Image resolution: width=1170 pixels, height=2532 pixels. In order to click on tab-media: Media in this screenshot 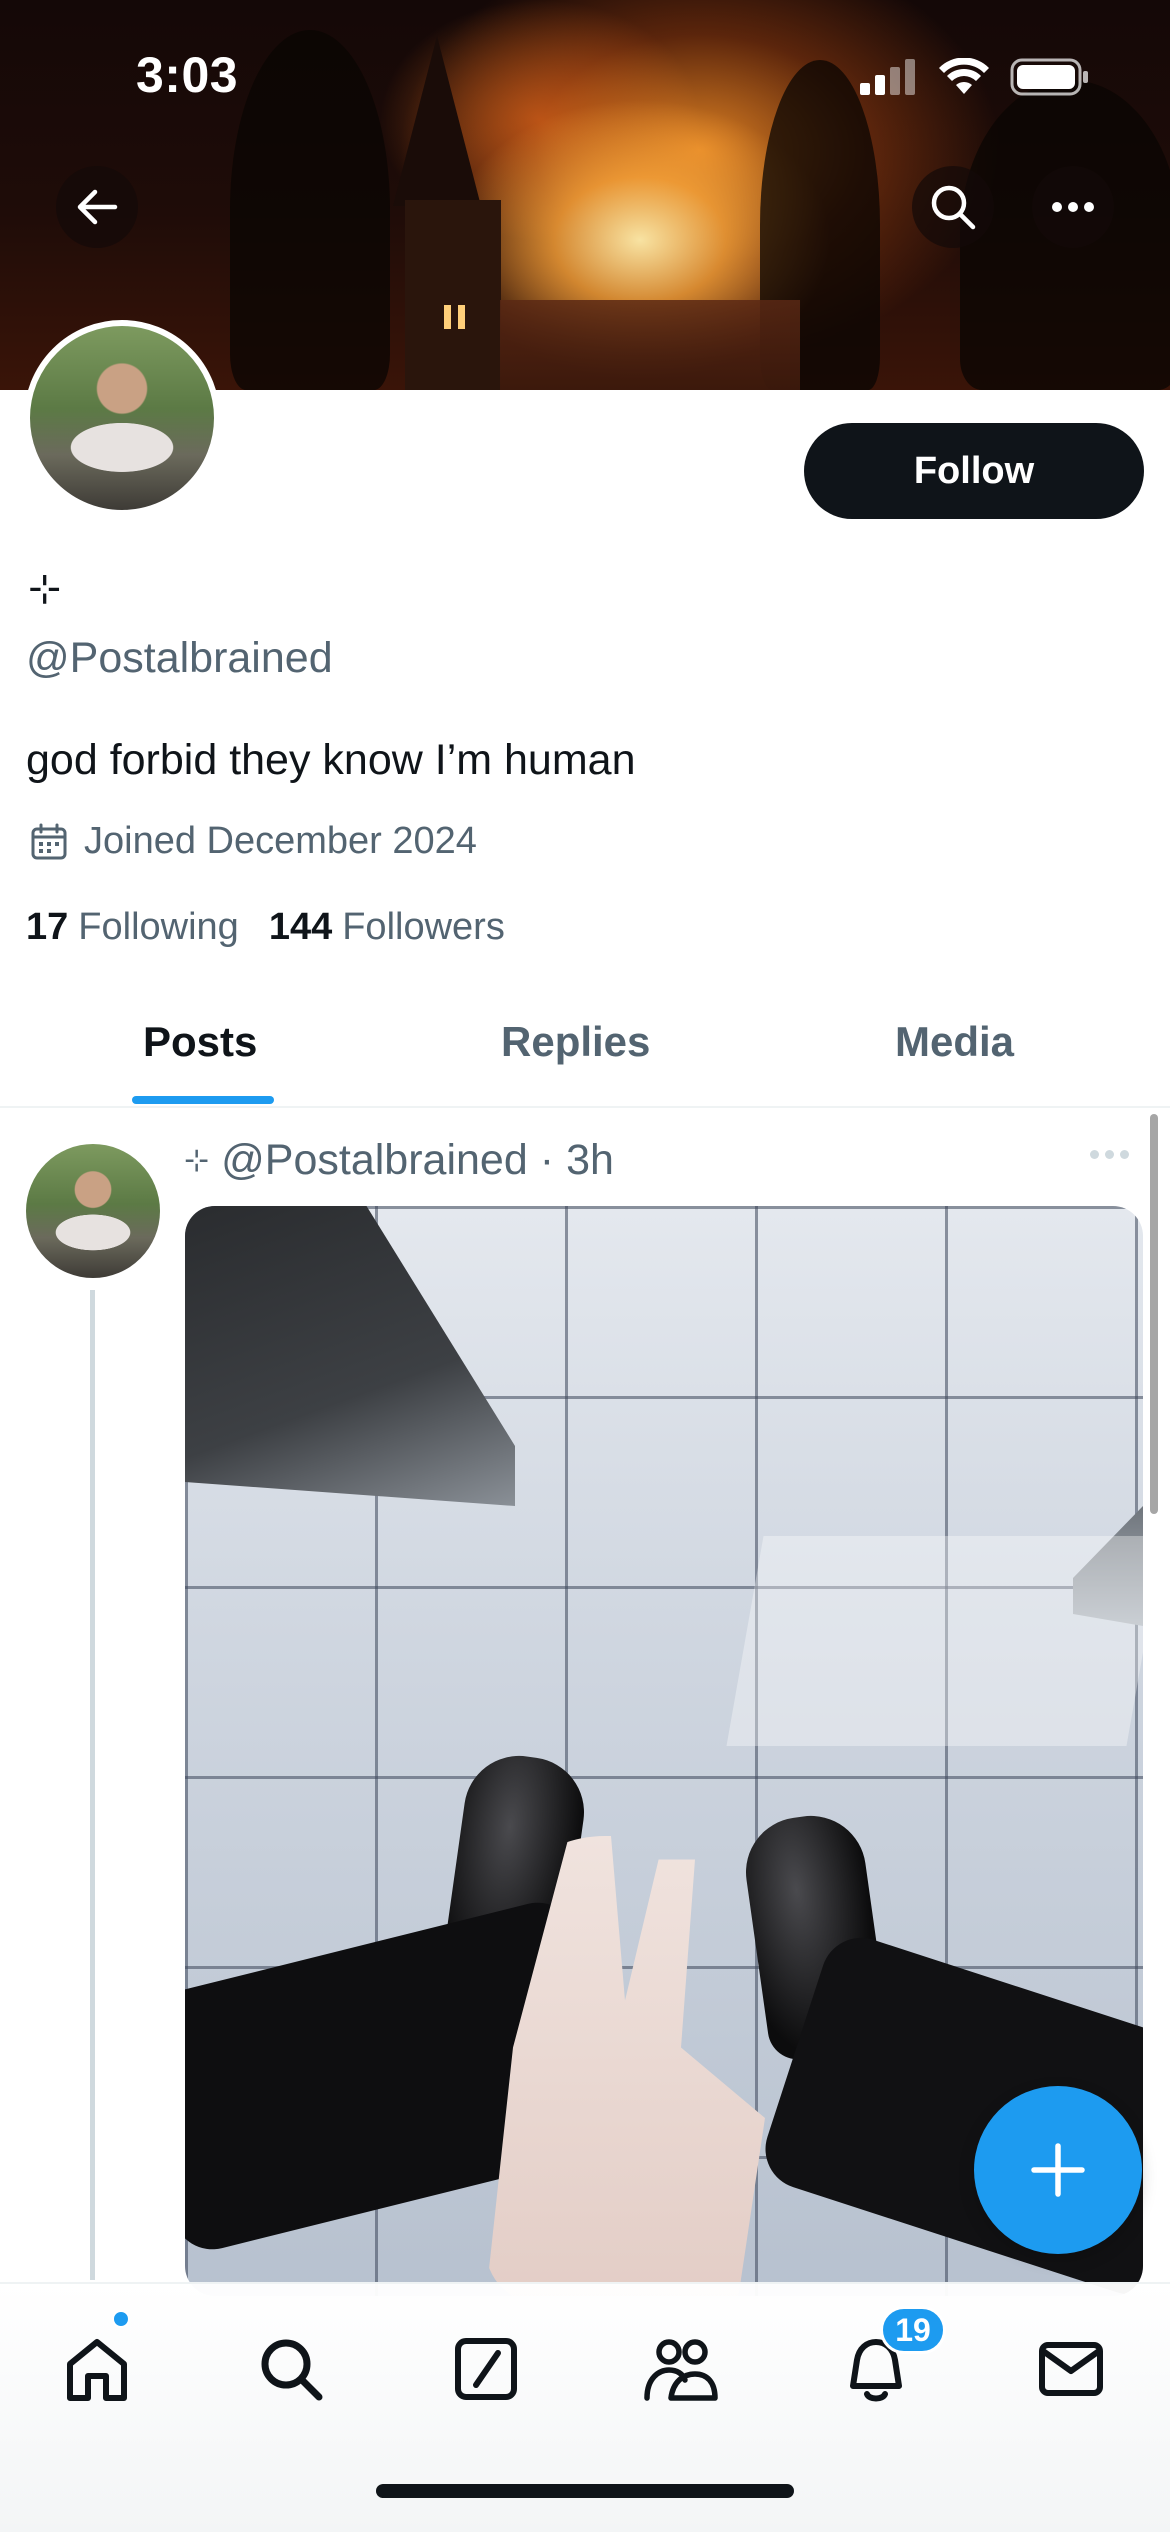, I will do `click(954, 1042)`.